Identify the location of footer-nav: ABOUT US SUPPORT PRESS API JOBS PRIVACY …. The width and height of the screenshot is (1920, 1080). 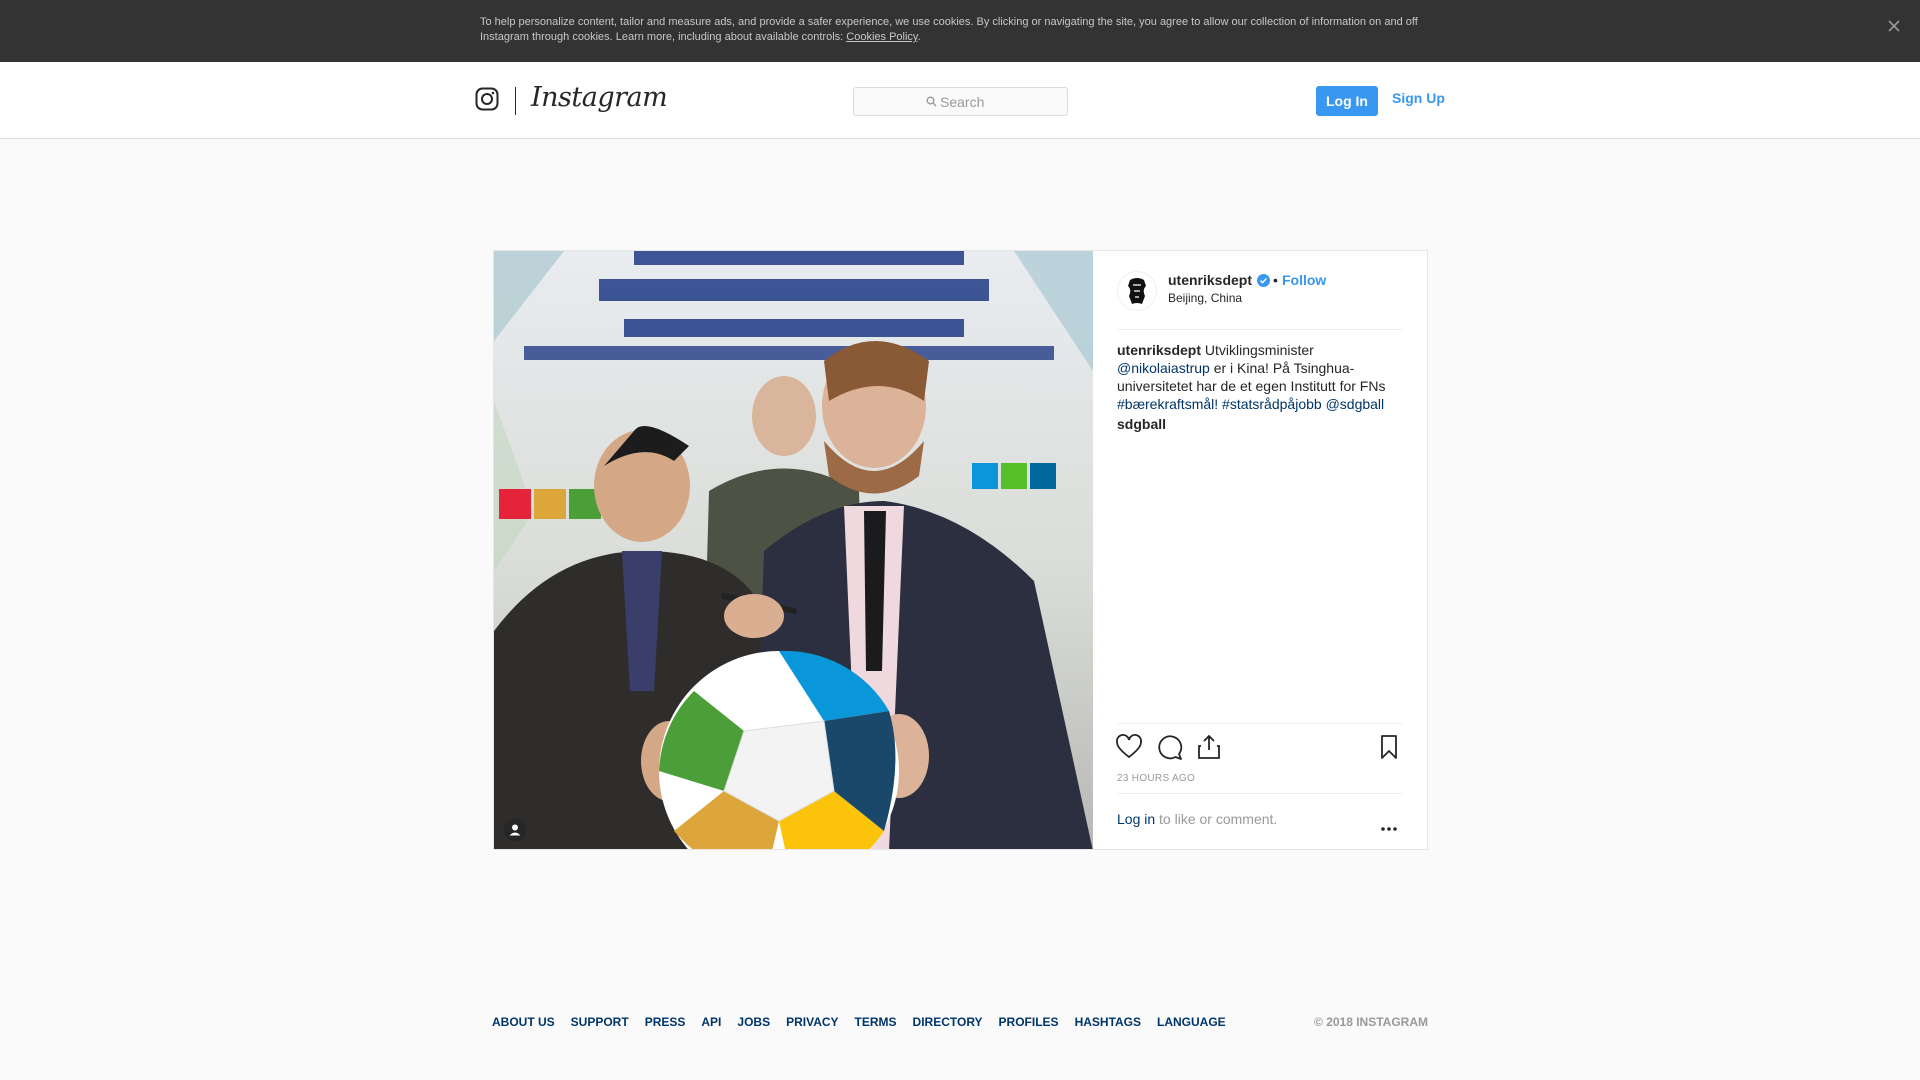
(859, 1022).